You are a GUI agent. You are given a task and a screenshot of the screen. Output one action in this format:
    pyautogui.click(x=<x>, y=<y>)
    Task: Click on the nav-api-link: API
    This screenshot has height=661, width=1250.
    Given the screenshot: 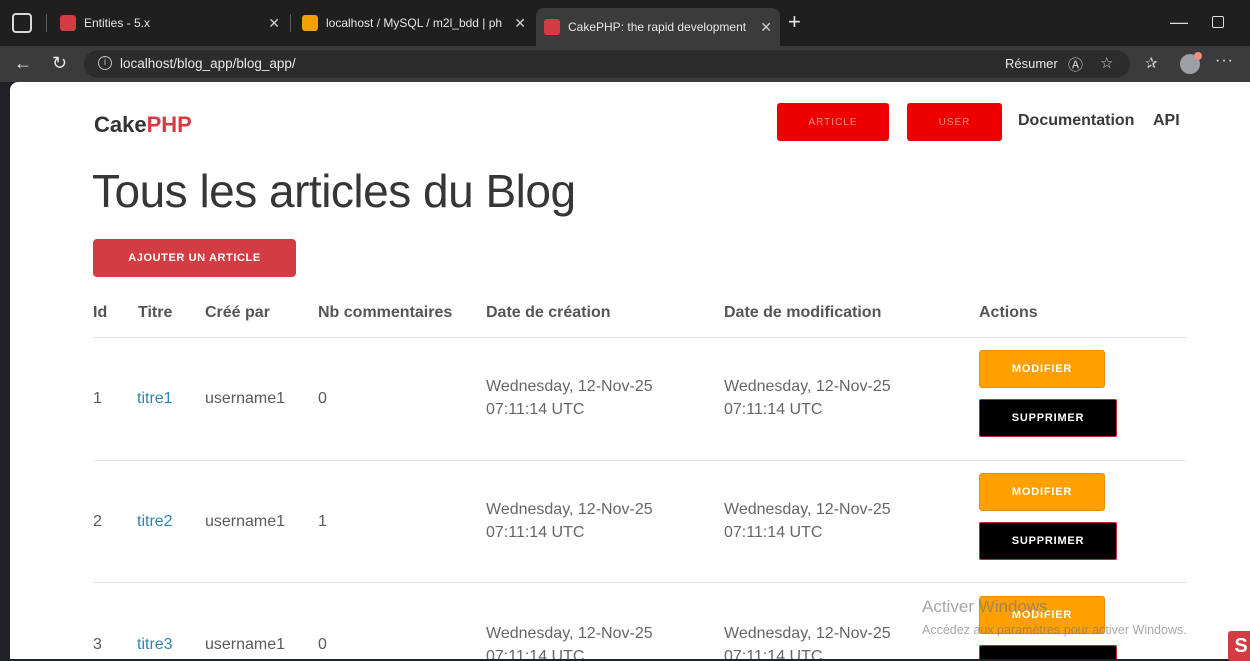 What is the action you would take?
    pyautogui.click(x=1166, y=121)
    